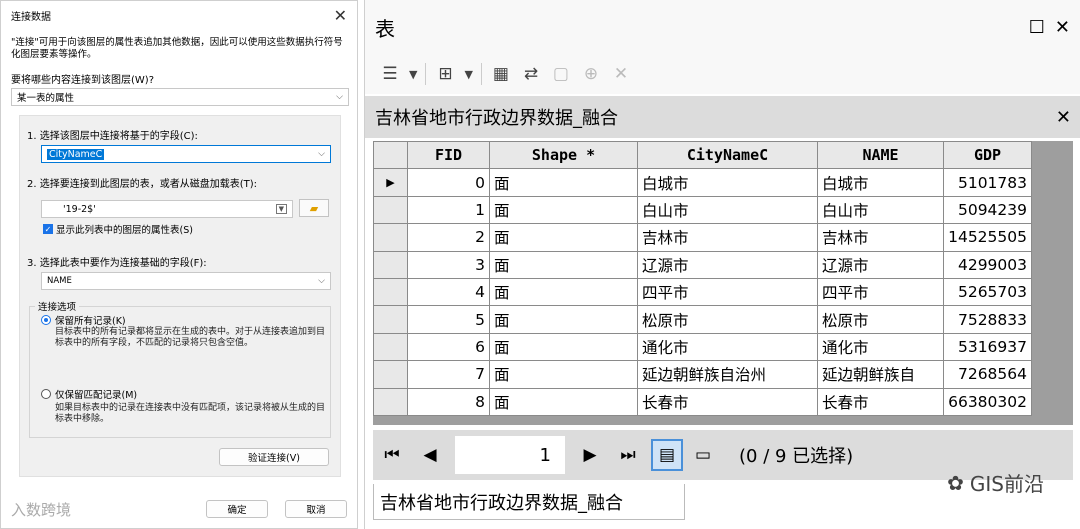 The height and width of the screenshot is (529, 1080). Describe the element at coordinates (880, 210) in the screenshot. I see `cell-name: 白山市` at that location.